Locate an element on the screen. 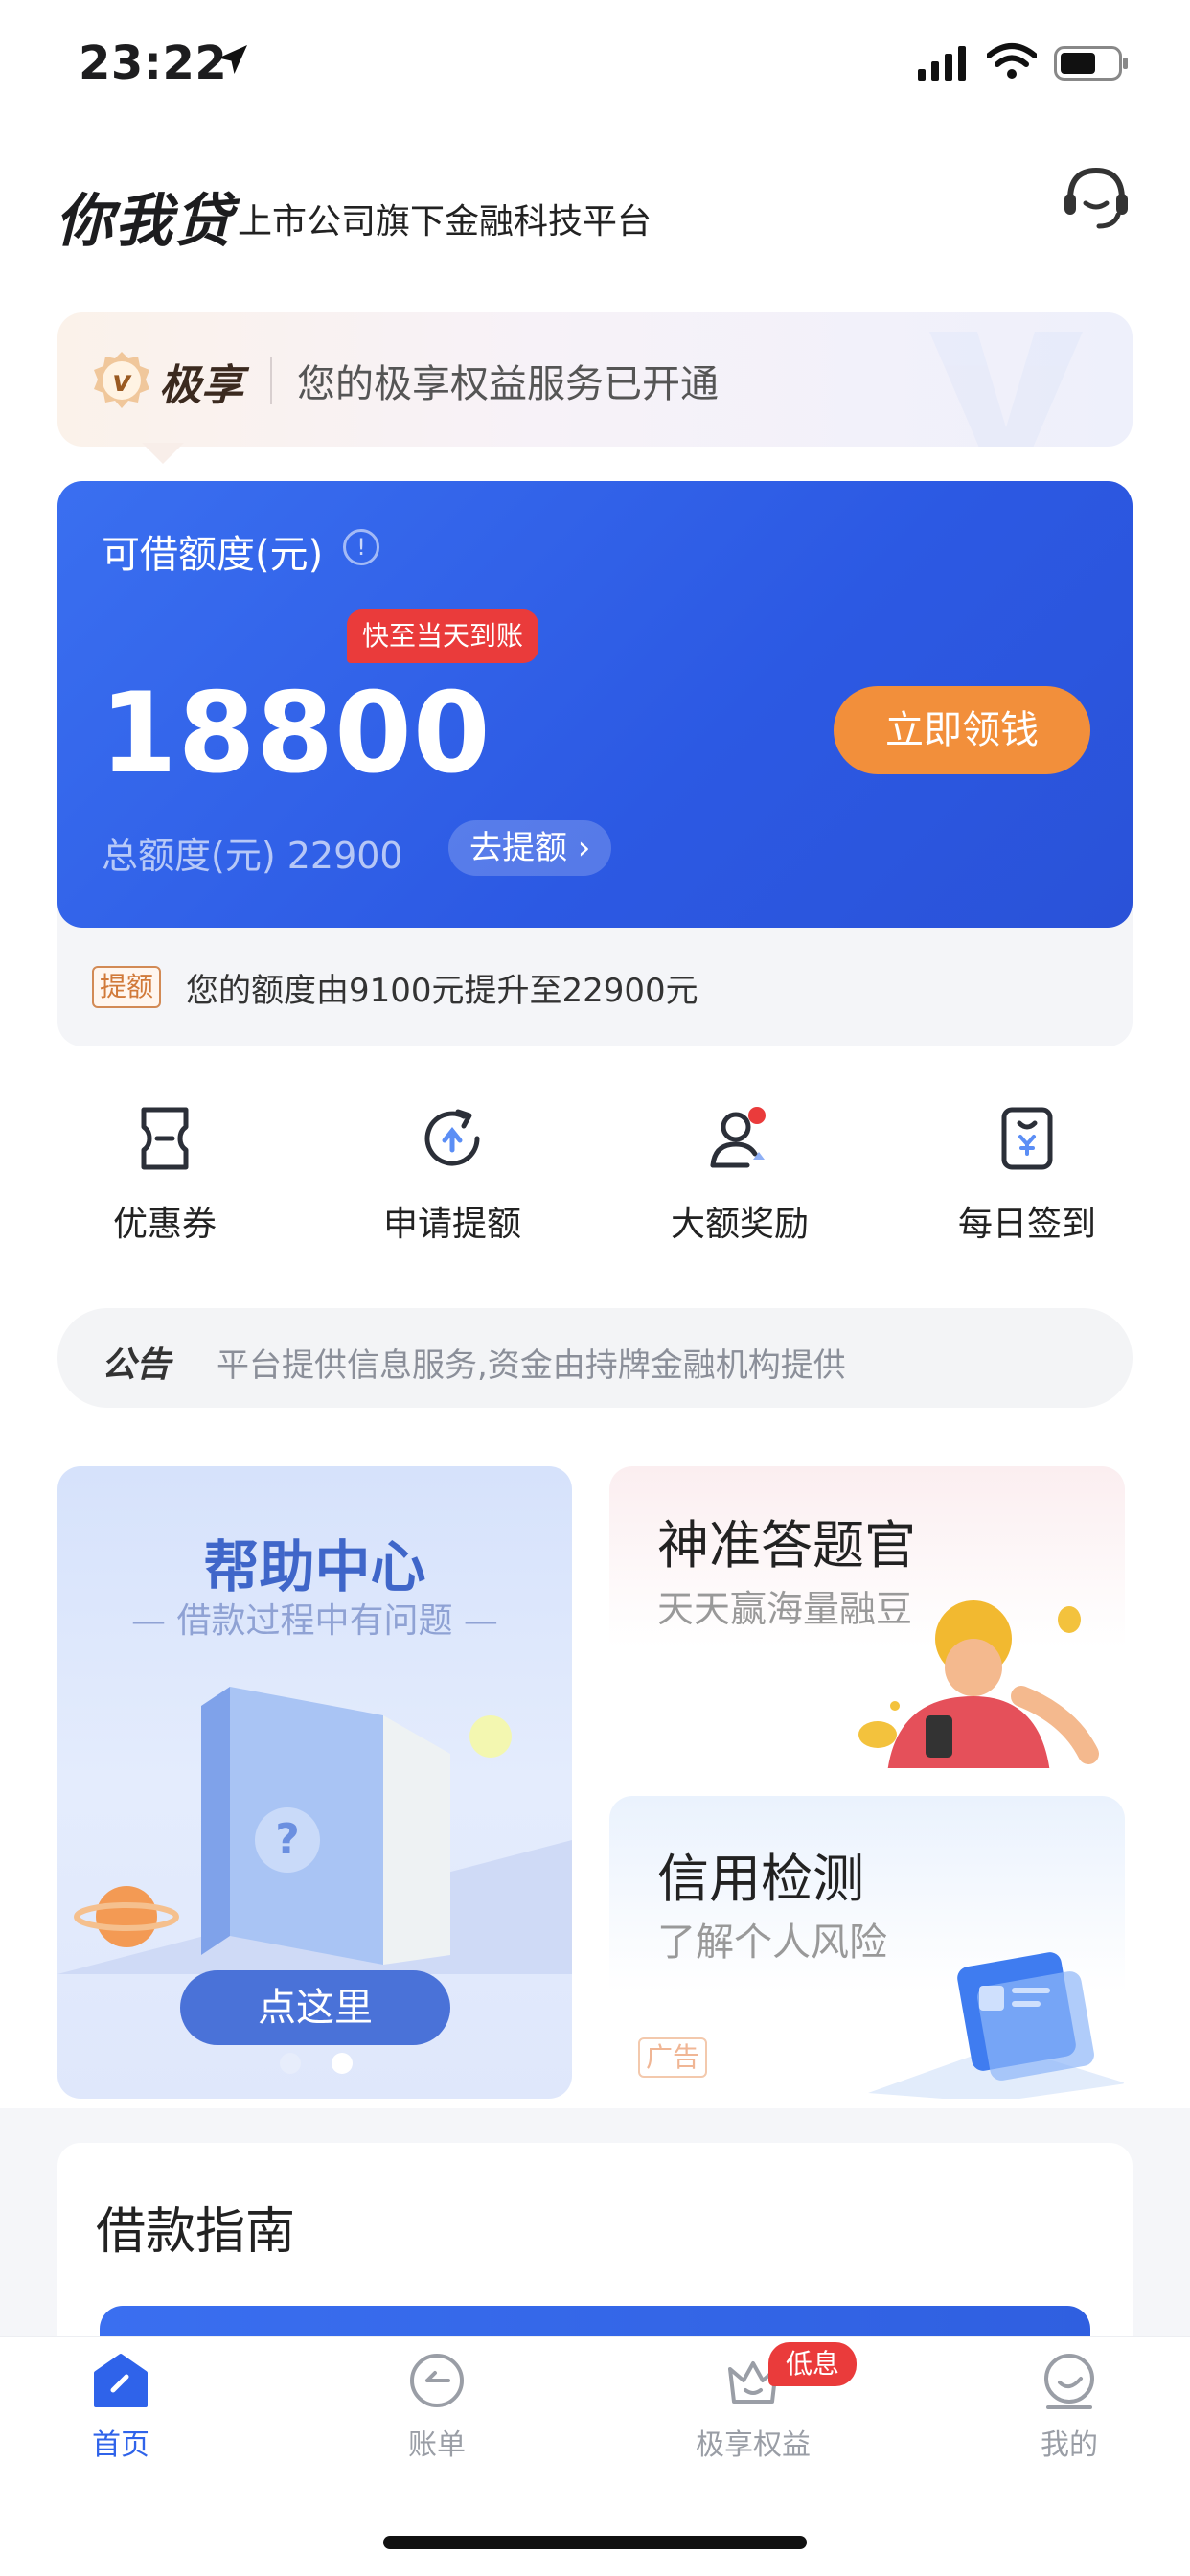 The image size is (1190, 2576). quick-action-raise-limit: 申请提额 is located at coordinates (452, 1174).